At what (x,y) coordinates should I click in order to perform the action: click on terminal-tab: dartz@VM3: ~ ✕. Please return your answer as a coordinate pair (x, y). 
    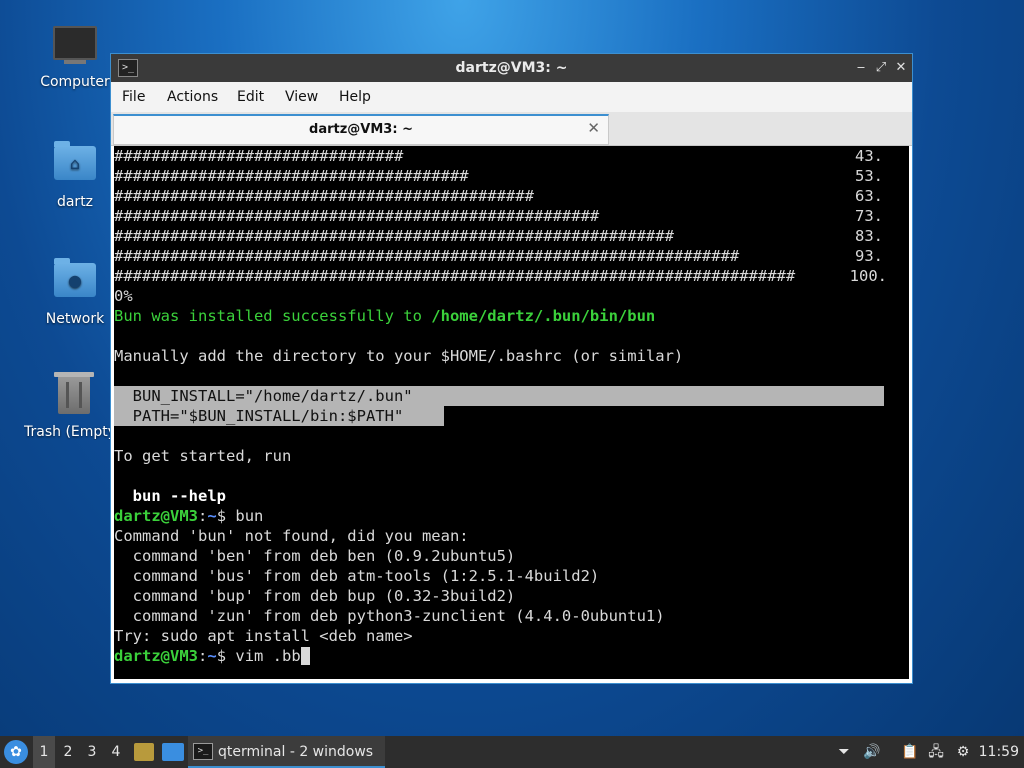
    Looking at the image, I should click on (361, 129).